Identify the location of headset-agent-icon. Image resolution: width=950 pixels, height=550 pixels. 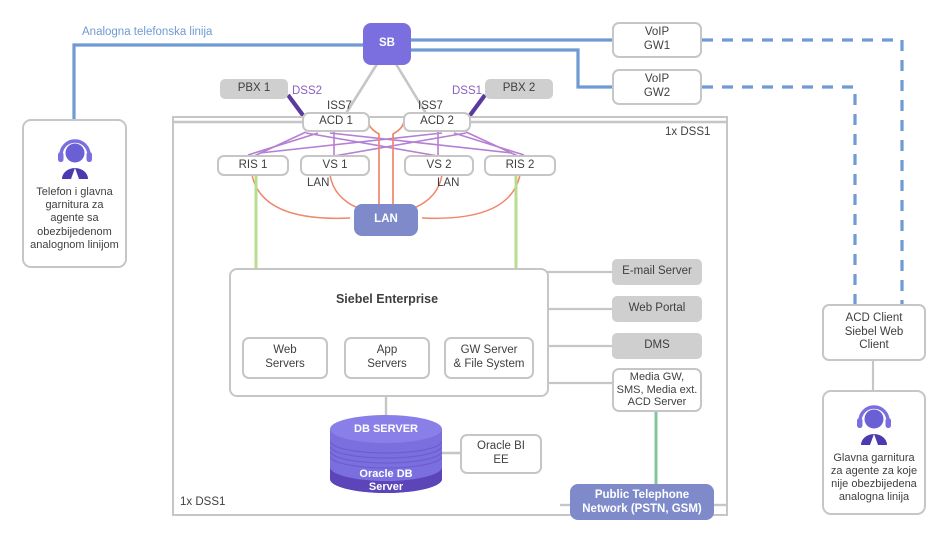
(74, 159).